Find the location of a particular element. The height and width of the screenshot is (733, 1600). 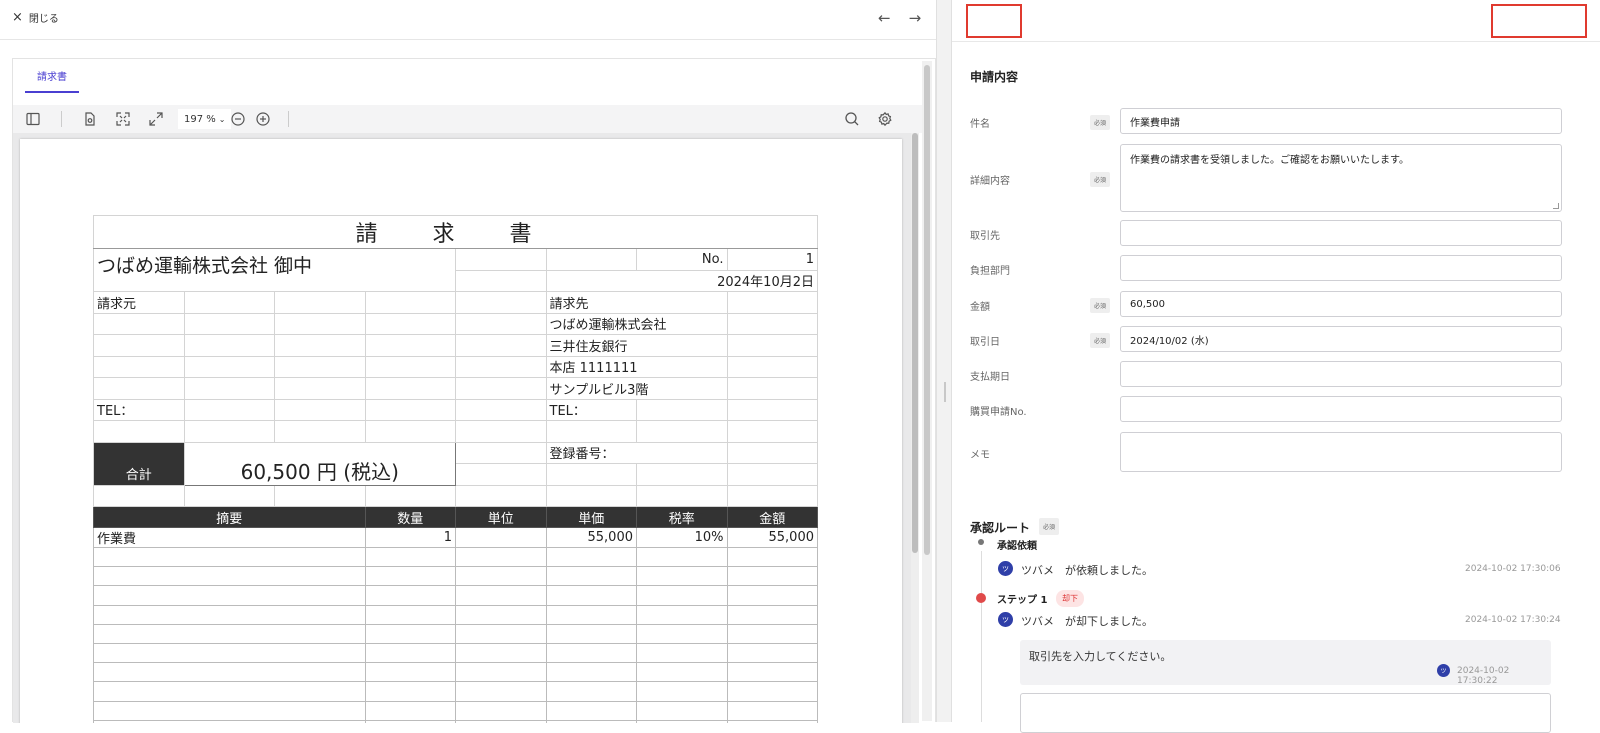

zoom-select: 197 % ⌄ is located at coordinates (205, 119).